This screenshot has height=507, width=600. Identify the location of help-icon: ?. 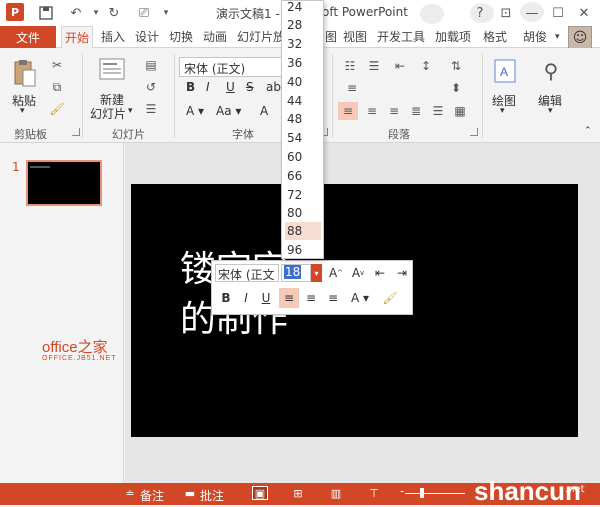
(480, 13).